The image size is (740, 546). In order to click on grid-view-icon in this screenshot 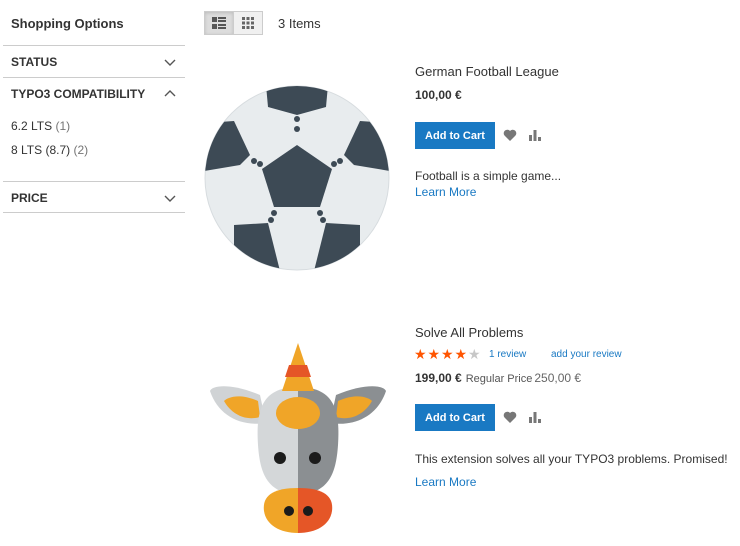, I will do `click(248, 23)`.